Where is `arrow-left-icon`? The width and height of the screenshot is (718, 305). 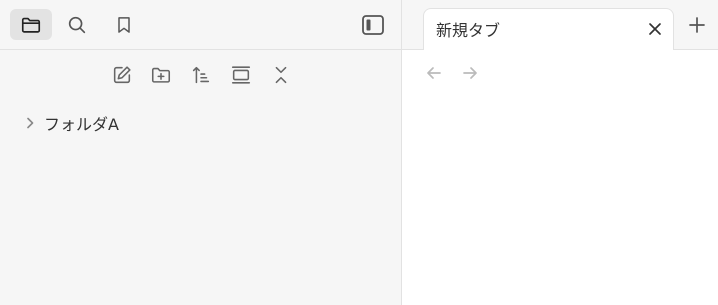
arrow-left-icon is located at coordinates (434, 73).